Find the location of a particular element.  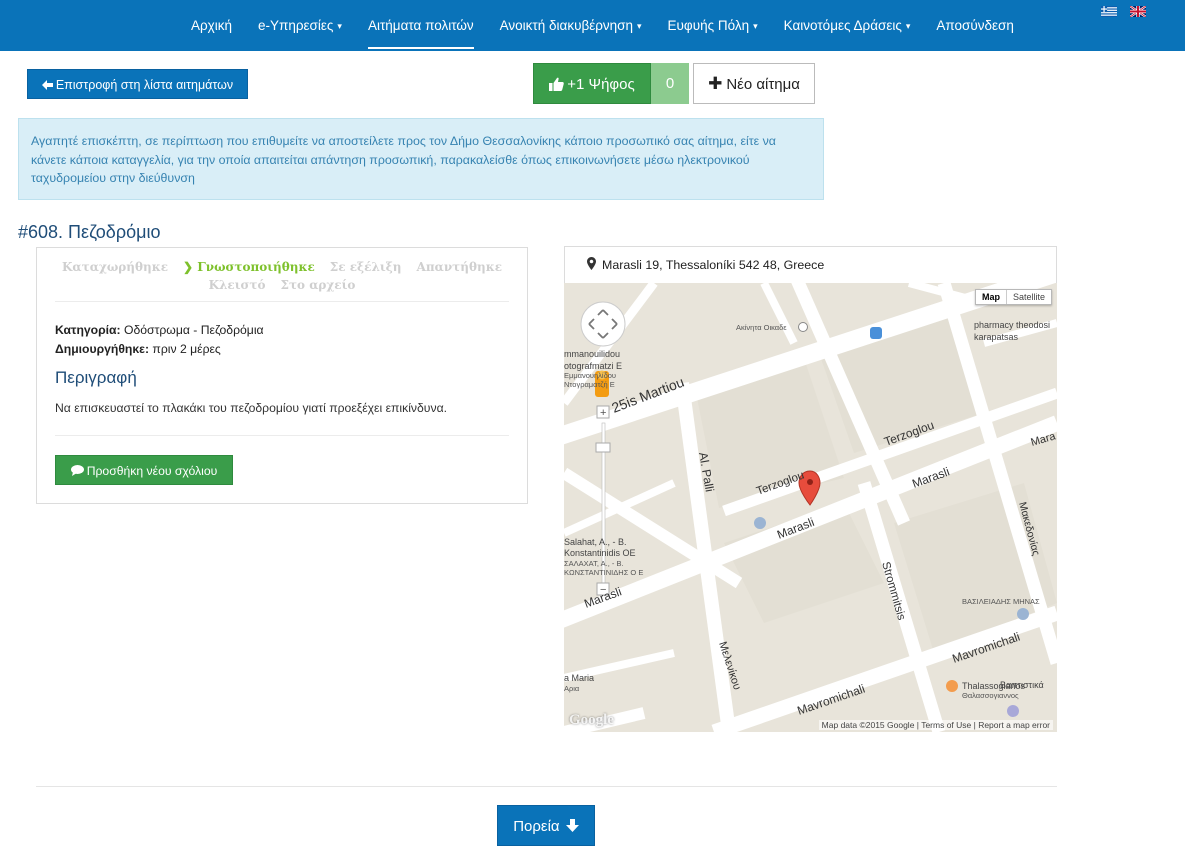

add-comment-button: Προσθήκη νέου σχόλιου is located at coordinates (144, 470).